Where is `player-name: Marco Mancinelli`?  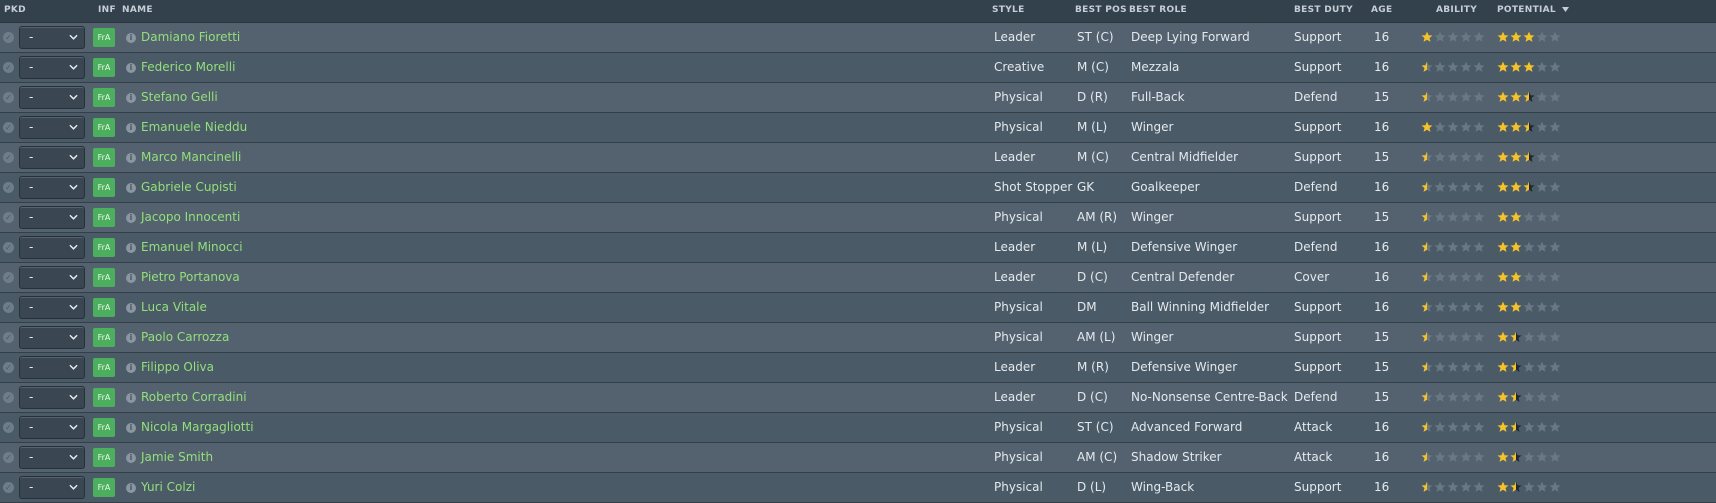 player-name: Marco Mancinelli is located at coordinates (191, 157).